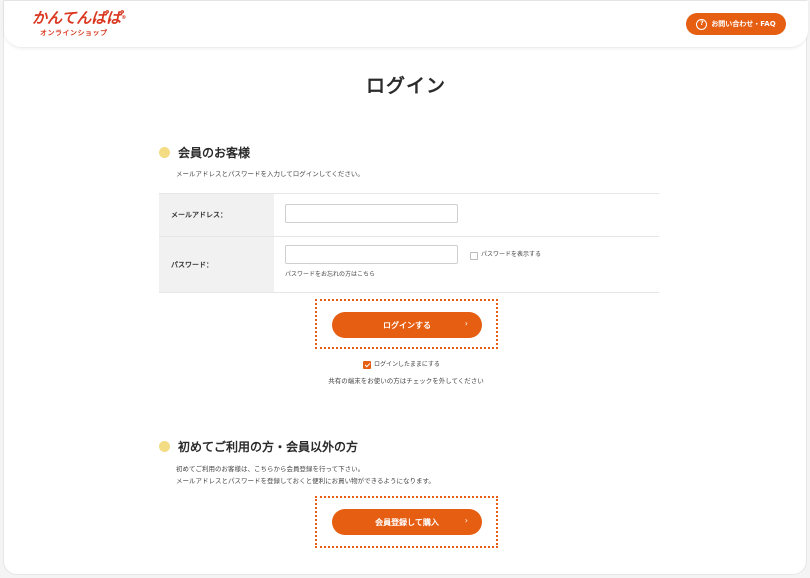 This screenshot has width=810, height=578. What do you see at coordinates (74, 33) in the screenshot?
I see `logo-subtitle: オンラインショップ` at bounding box center [74, 33].